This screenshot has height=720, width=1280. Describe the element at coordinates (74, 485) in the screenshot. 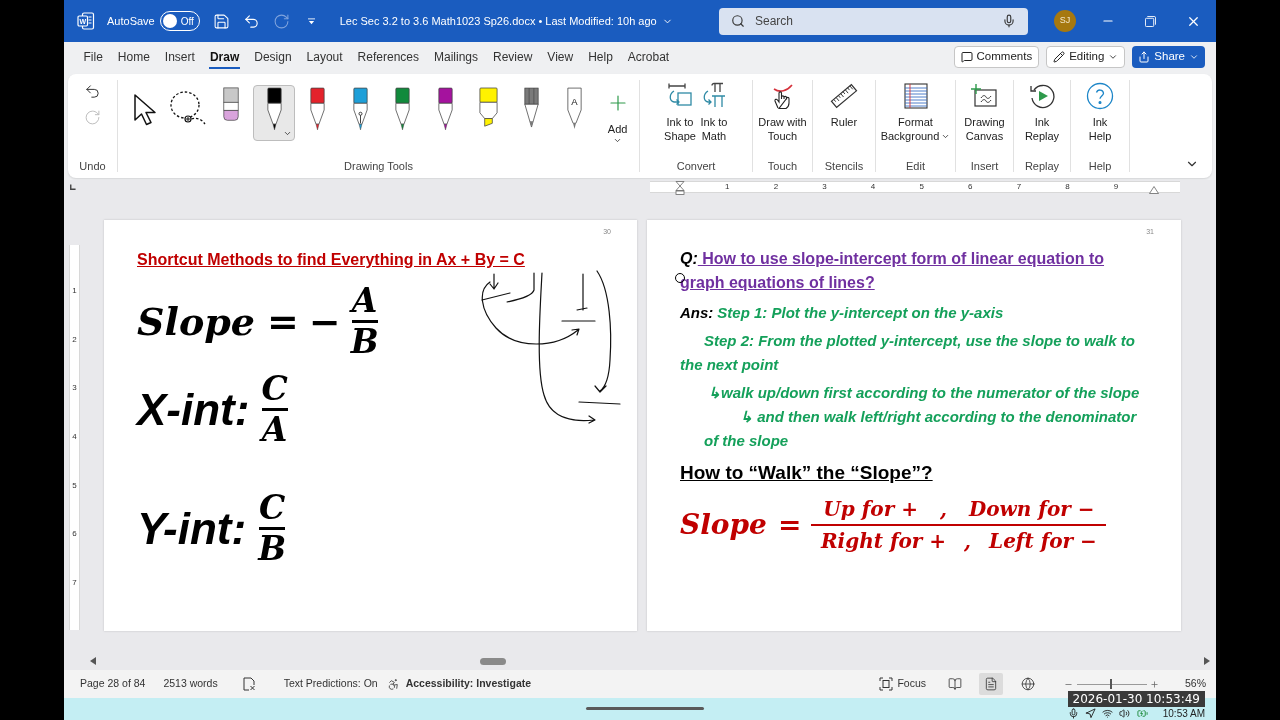

I see `ruler-number: 5` at that location.